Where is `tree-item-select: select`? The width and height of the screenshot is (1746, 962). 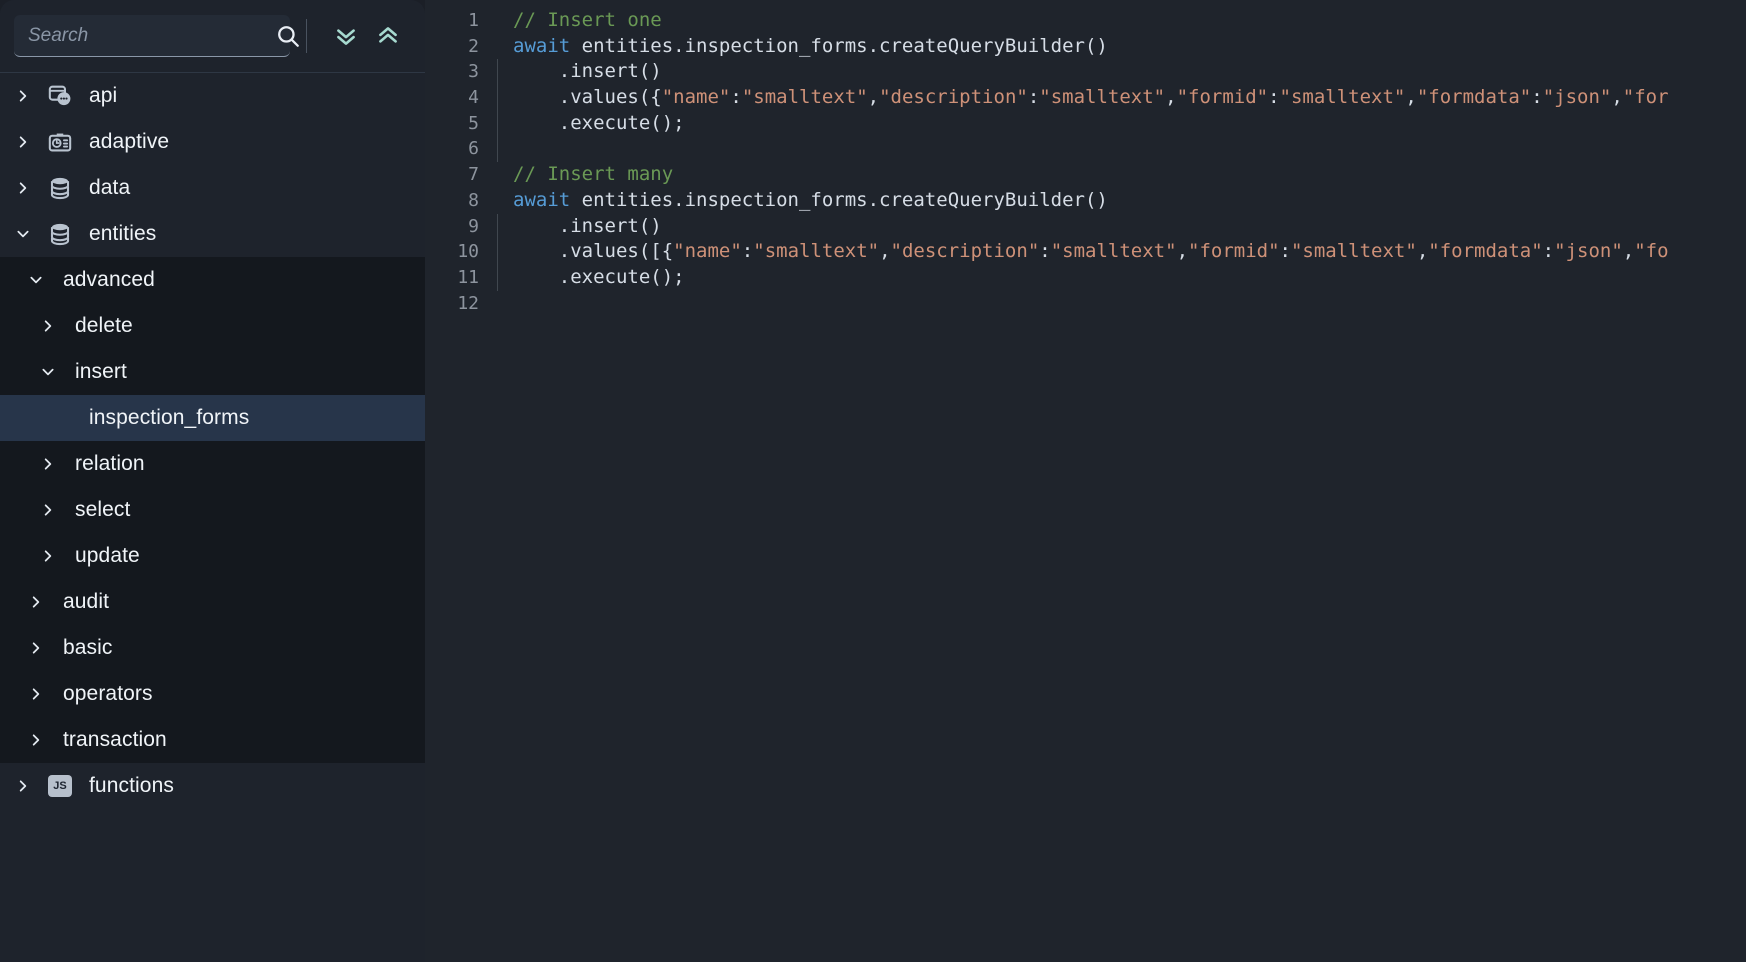
tree-item-select: select is located at coordinates (212, 510).